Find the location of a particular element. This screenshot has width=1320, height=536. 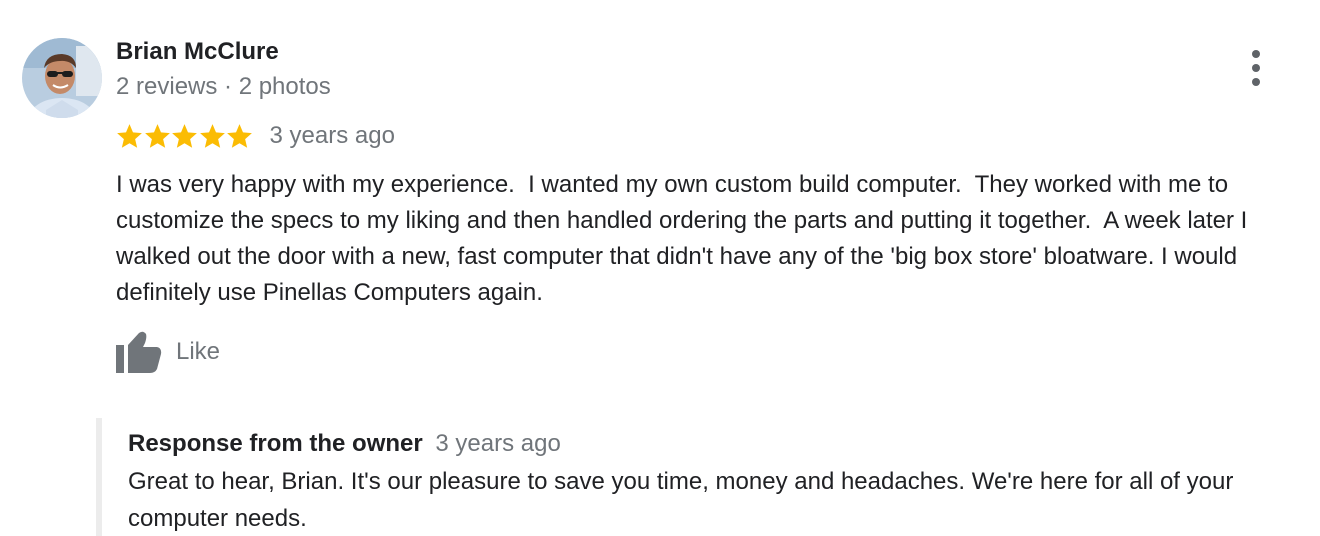

reviewer-stats: 2 reviews · 2 photos is located at coordinates (223, 87).